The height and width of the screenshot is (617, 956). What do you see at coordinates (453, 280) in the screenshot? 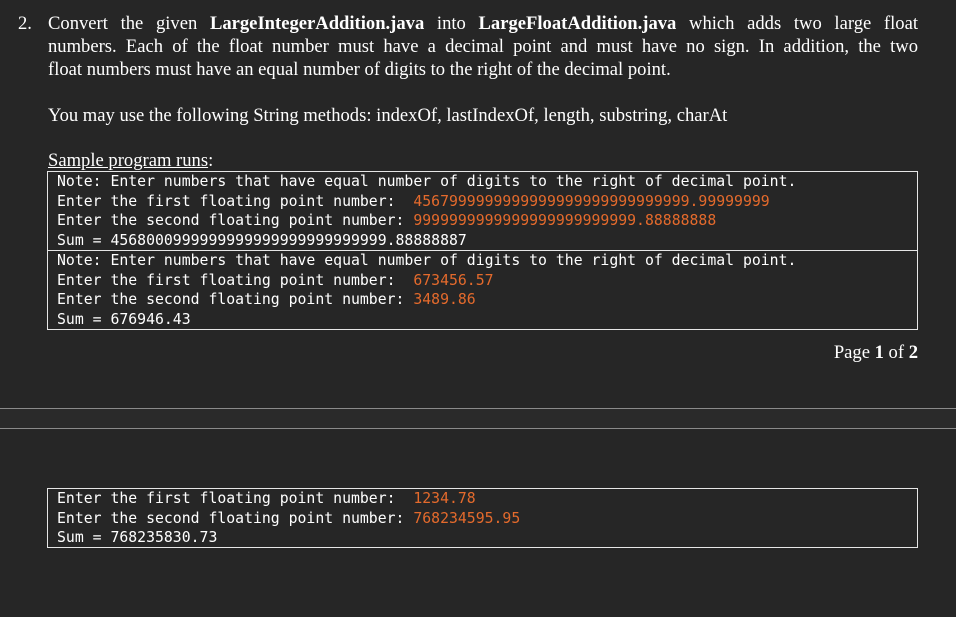
I see `first-input-value: 673456.57` at bounding box center [453, 280].